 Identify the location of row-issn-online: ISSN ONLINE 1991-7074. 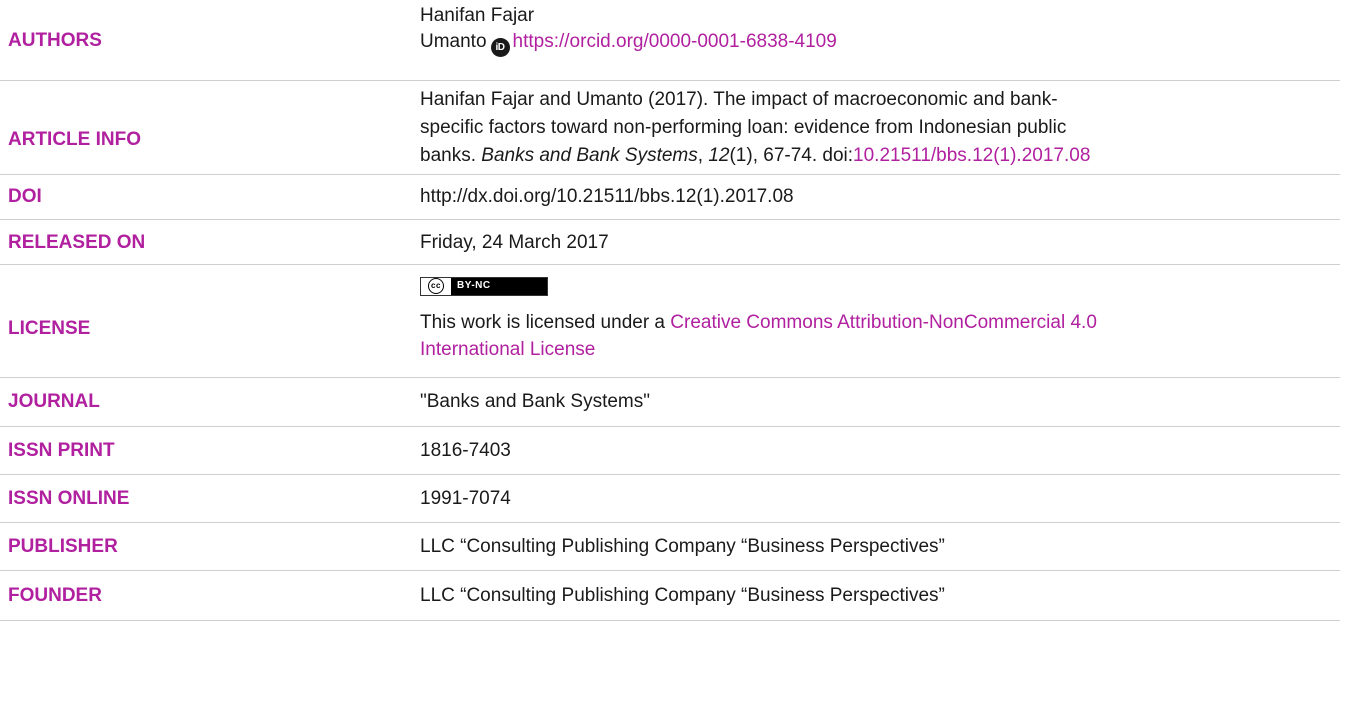
(670, 499).